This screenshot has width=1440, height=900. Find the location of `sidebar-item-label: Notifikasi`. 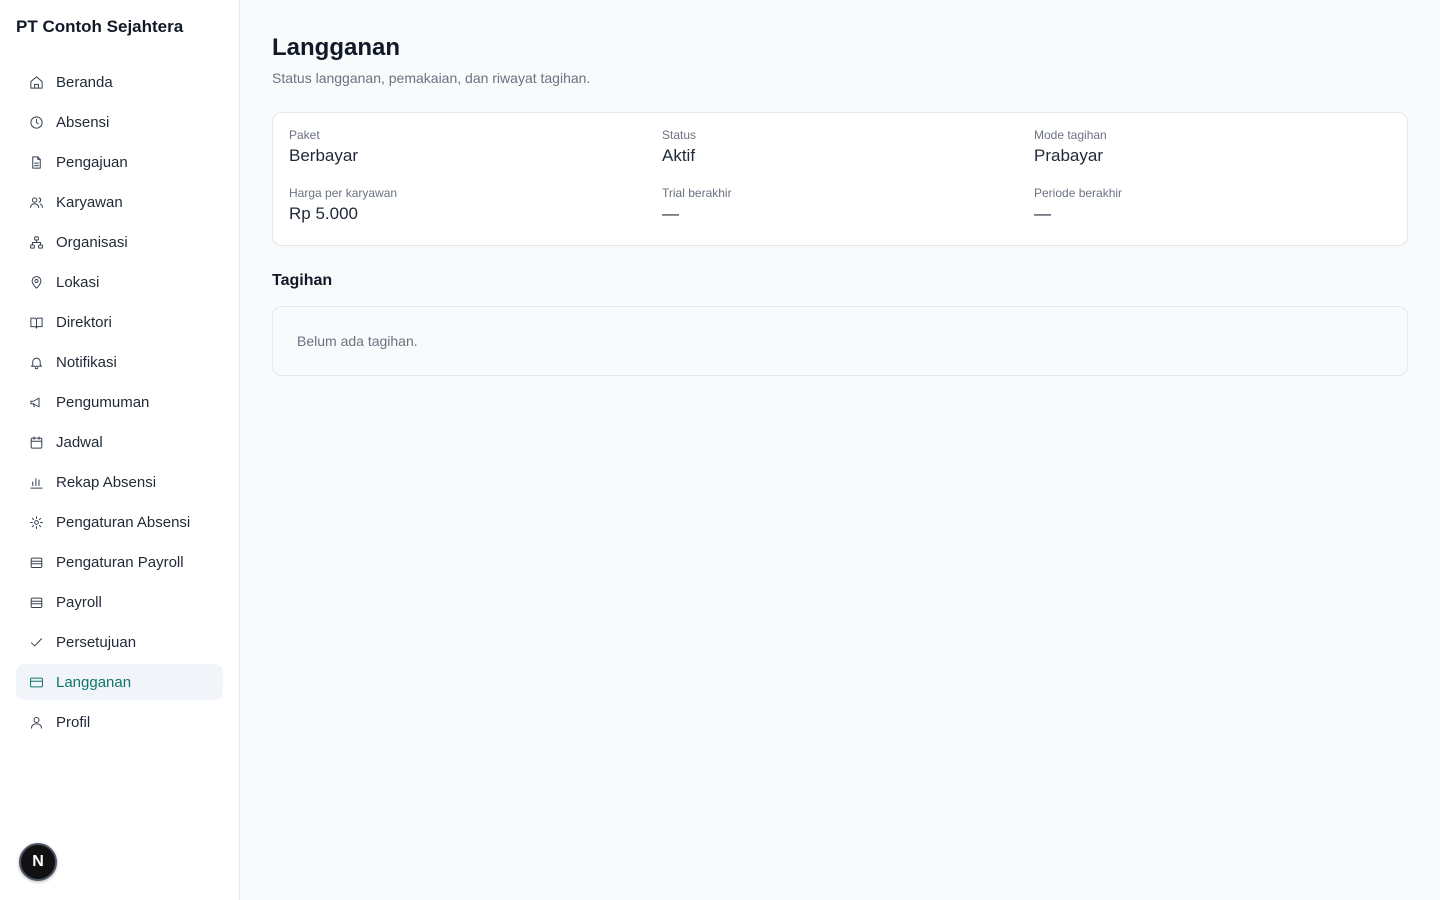

sidebar-item-label: Notifikasi is located at coordinates (86, 362).